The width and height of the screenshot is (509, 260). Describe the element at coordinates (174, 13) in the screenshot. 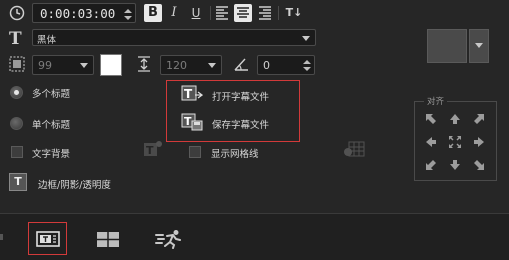

I see `italic-button: I` at that location.